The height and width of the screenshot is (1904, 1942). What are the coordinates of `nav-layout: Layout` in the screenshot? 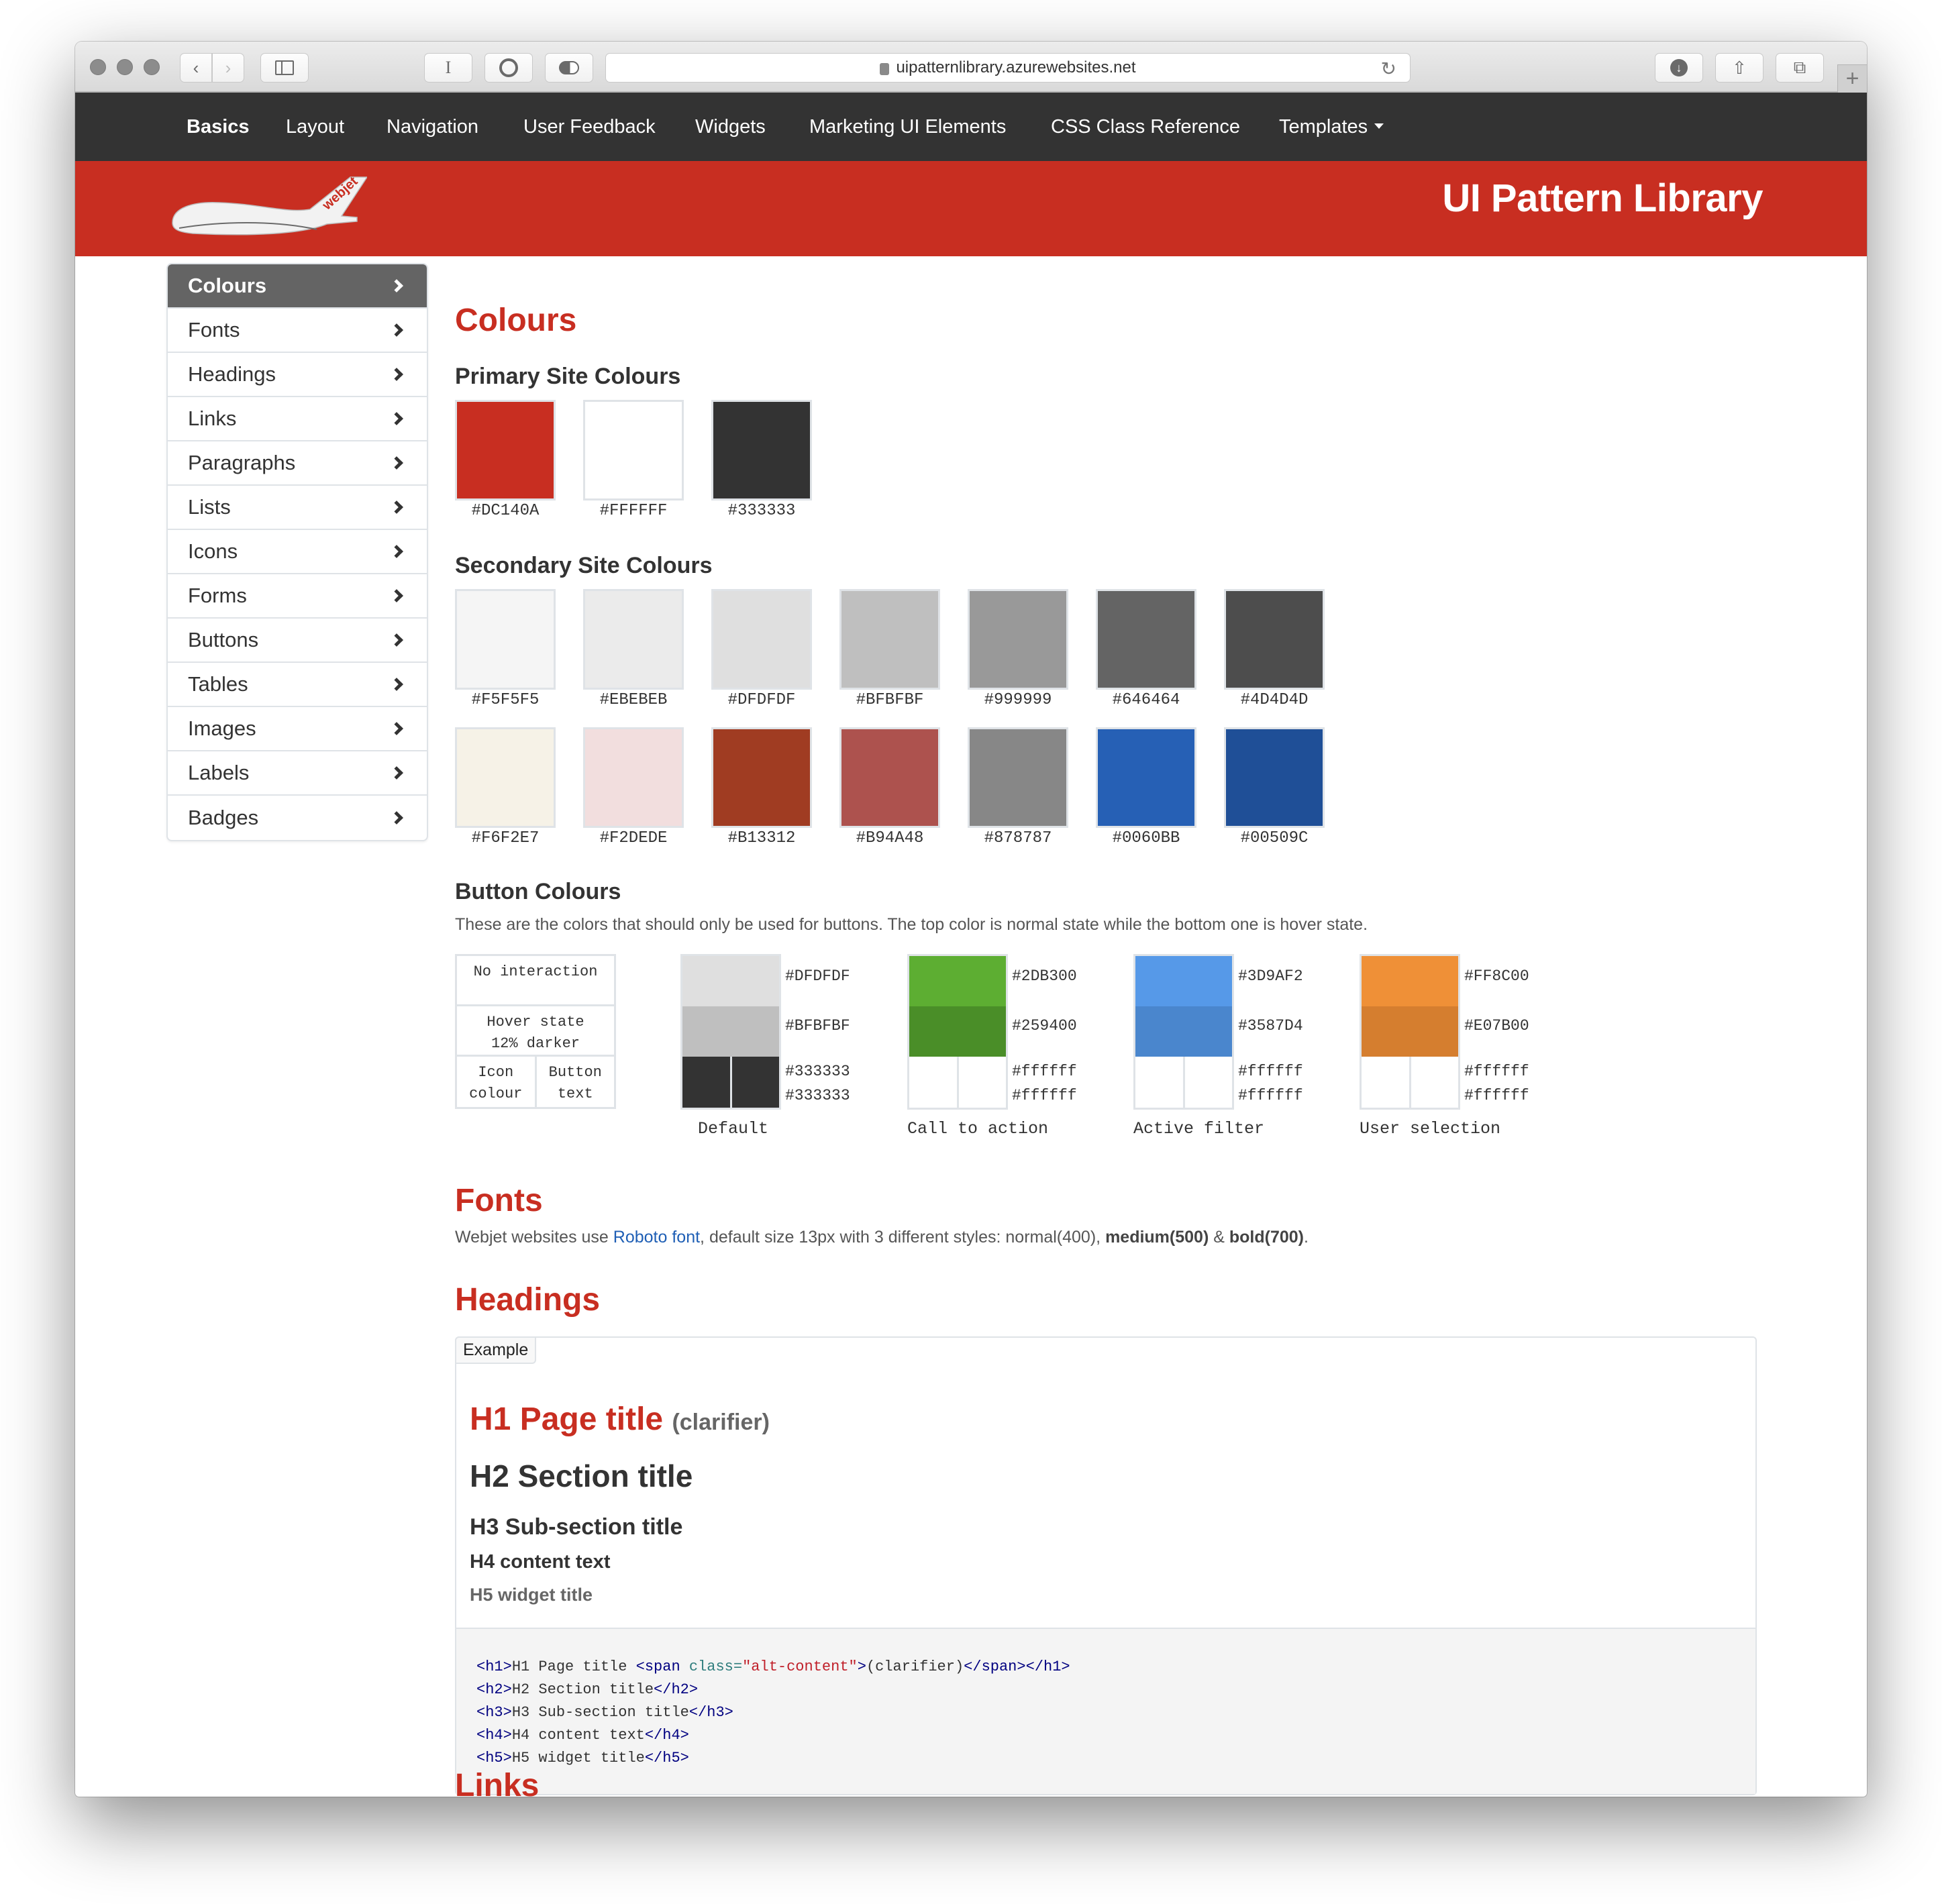 It's located at (315, 127).